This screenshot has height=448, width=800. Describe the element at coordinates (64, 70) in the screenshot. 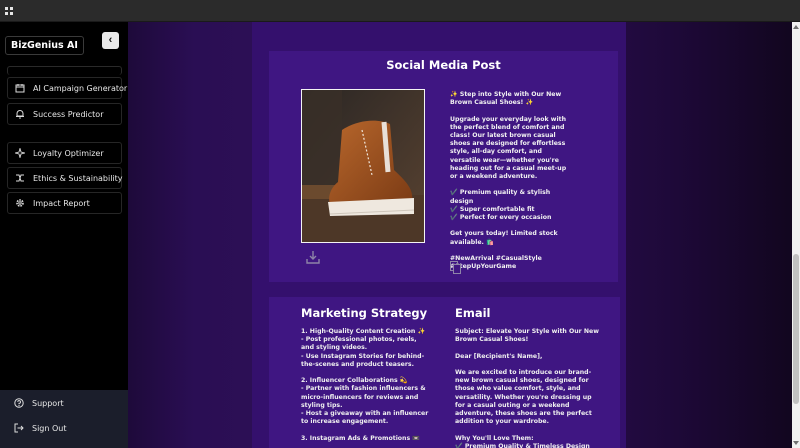

I see `nav-divider` at that location.